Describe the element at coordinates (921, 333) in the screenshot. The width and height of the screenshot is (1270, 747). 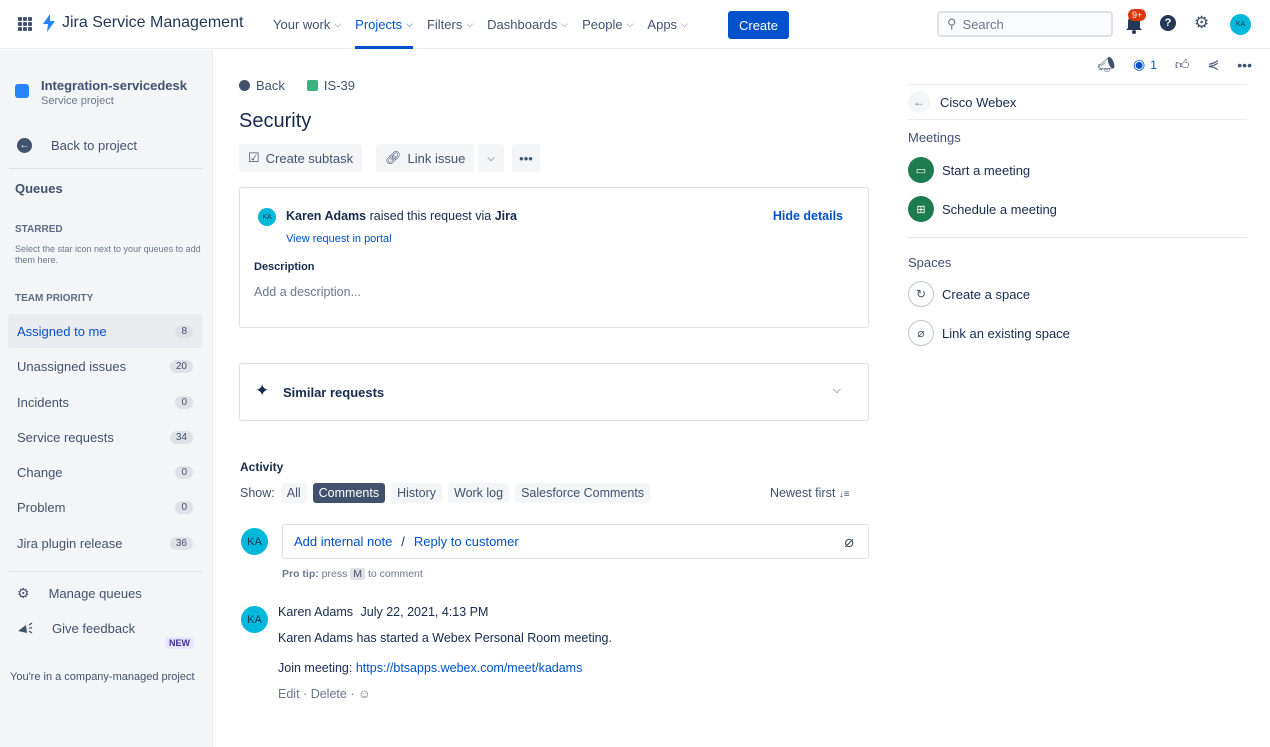
I see `link-icon: ⌀` at that location.